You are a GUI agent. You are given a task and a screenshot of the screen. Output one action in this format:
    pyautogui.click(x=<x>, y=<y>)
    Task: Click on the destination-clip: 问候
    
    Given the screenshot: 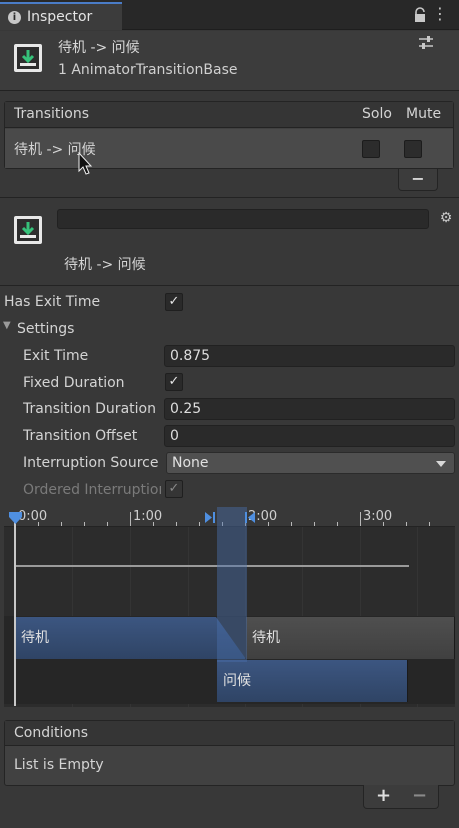 What is the action you would take?
    pyautogui.click(x=312, y=681)
    